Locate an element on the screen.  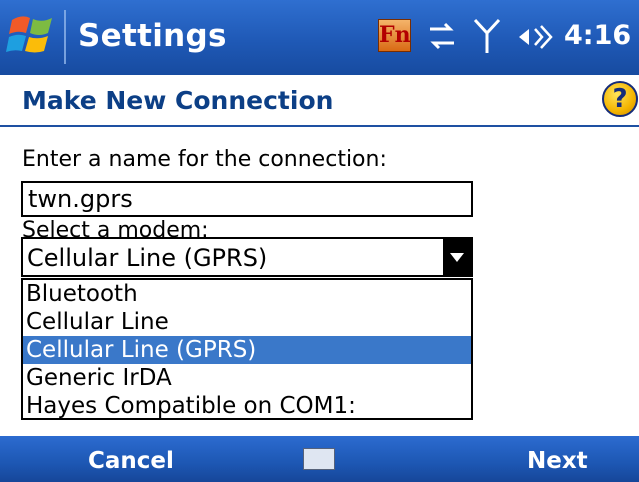
title-divider is located at coordinates (65, 37).